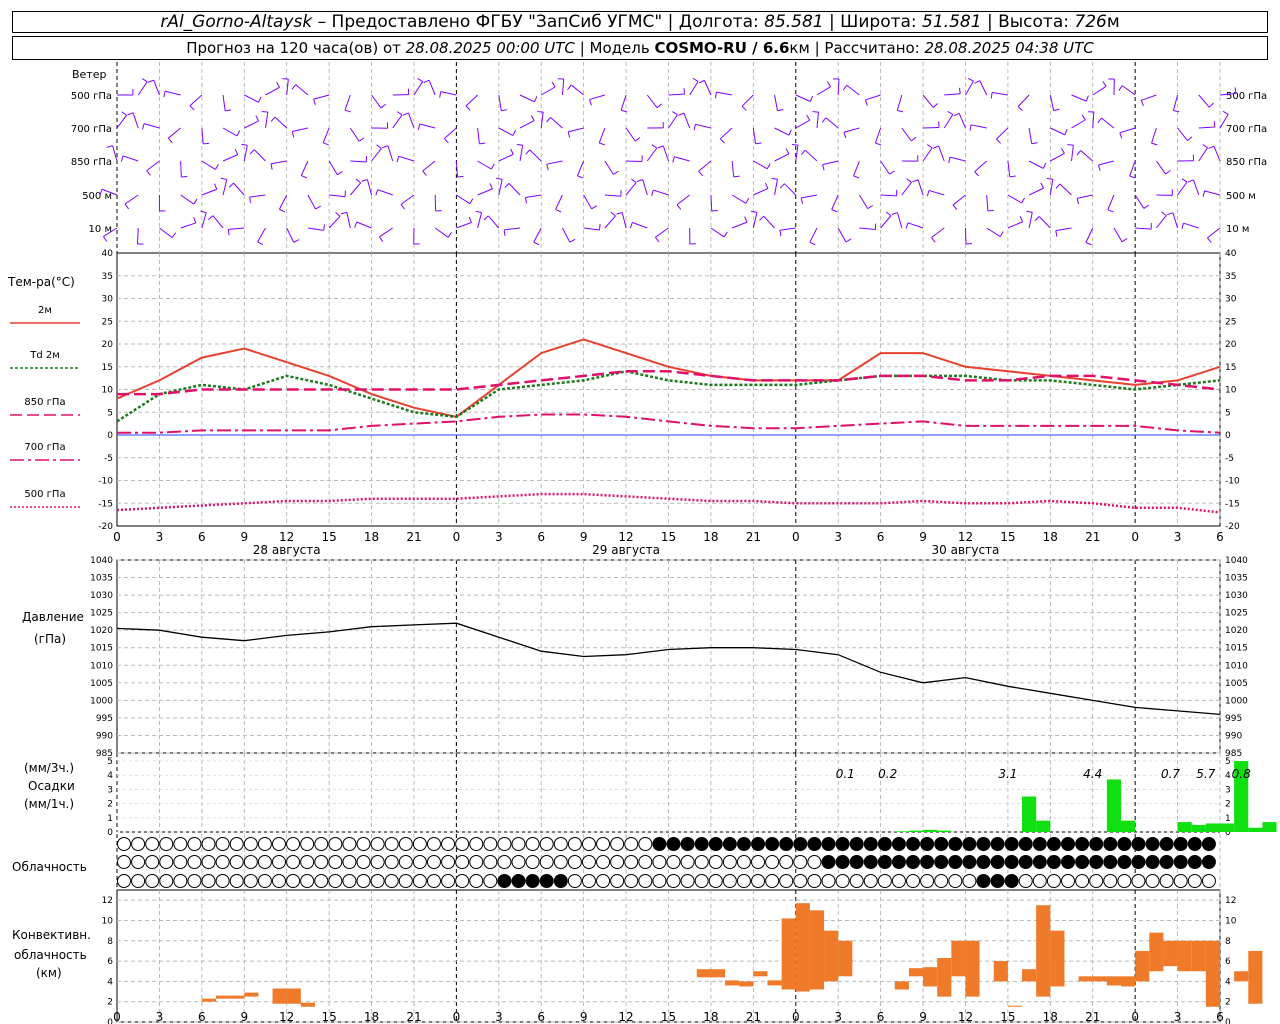 Image resolution: width=1280 pixels, height=1024 pixels. Describe the element at coordinates (1228, 413) in the screenshot. I see `temp-ytick-right: 5` at that location.